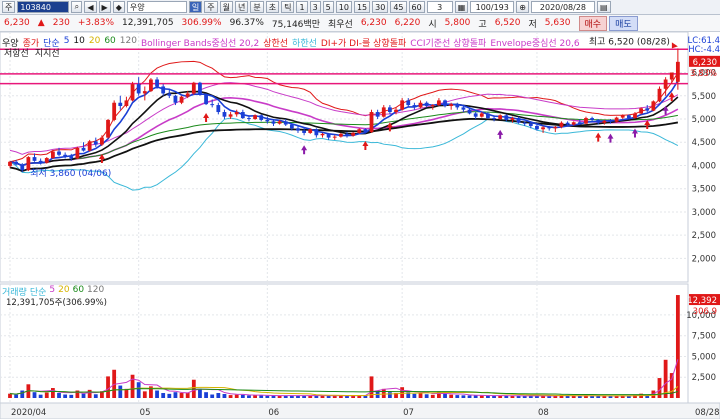  What do you see at coordinates (380, 7) in the screenshot?
I see `interval-30-button: 30` at bounding box center [380, 7].